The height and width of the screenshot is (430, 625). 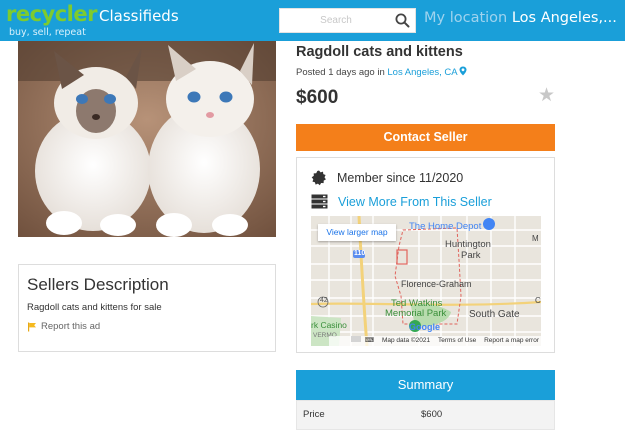 I want to click on map-terms-link: Terms of Use, so click(x=457, y=340).